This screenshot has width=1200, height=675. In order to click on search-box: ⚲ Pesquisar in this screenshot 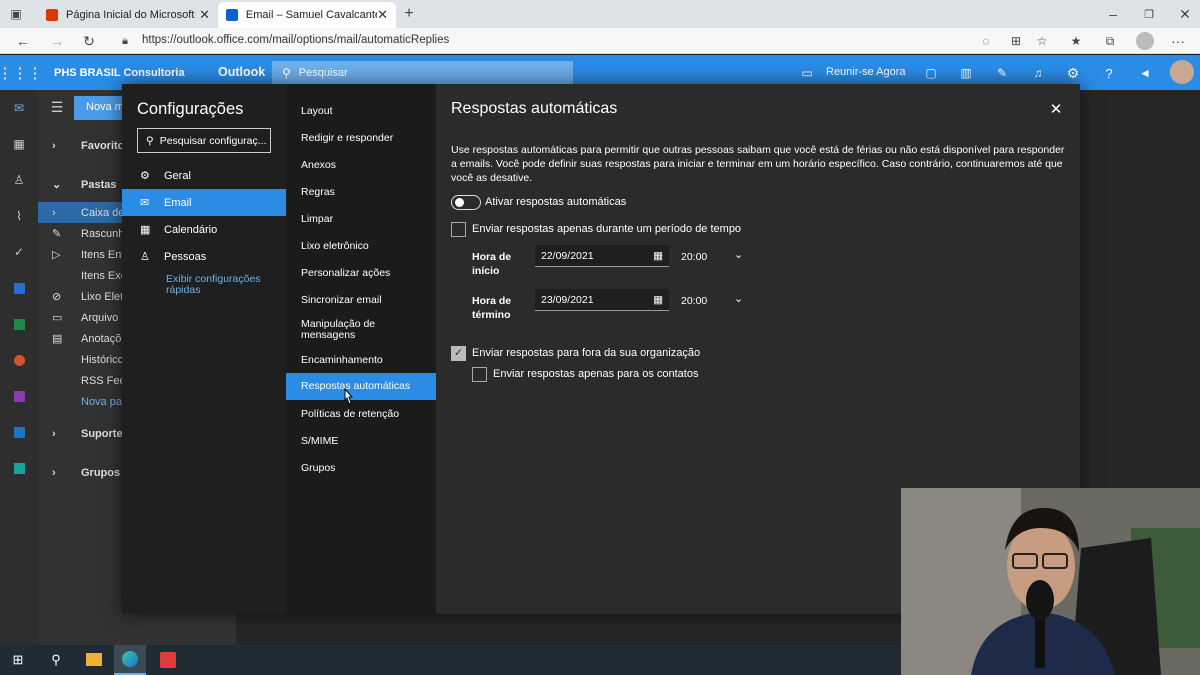, I will do `click(422, 73)`.